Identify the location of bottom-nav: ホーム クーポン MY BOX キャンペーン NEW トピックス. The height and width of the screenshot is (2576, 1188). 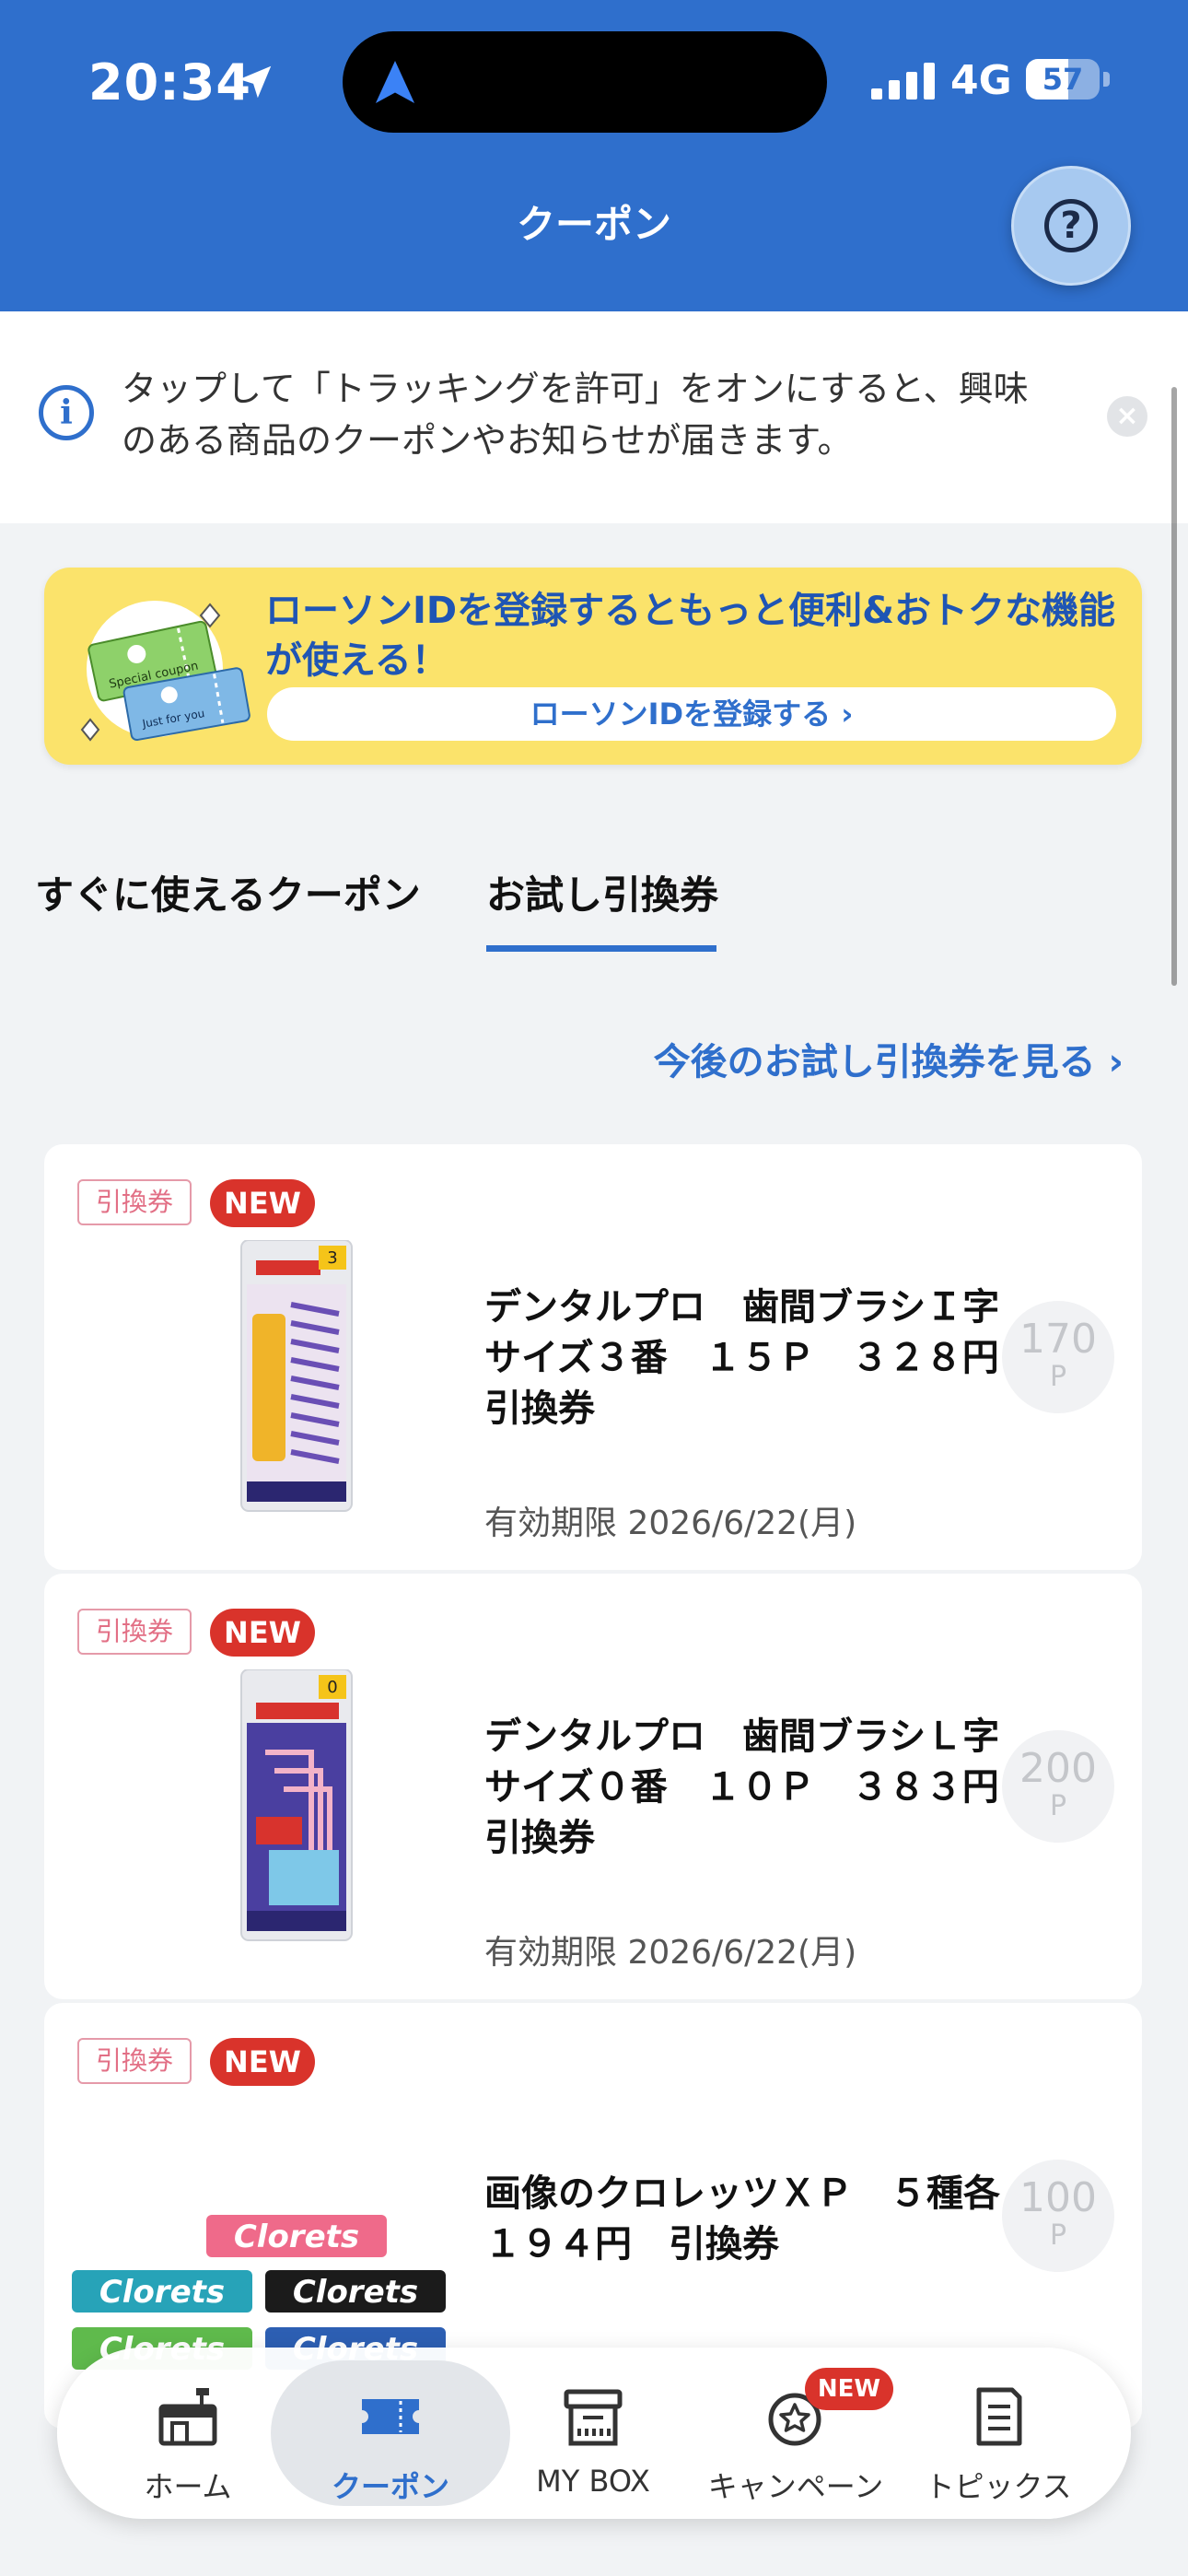
(594, 2433).